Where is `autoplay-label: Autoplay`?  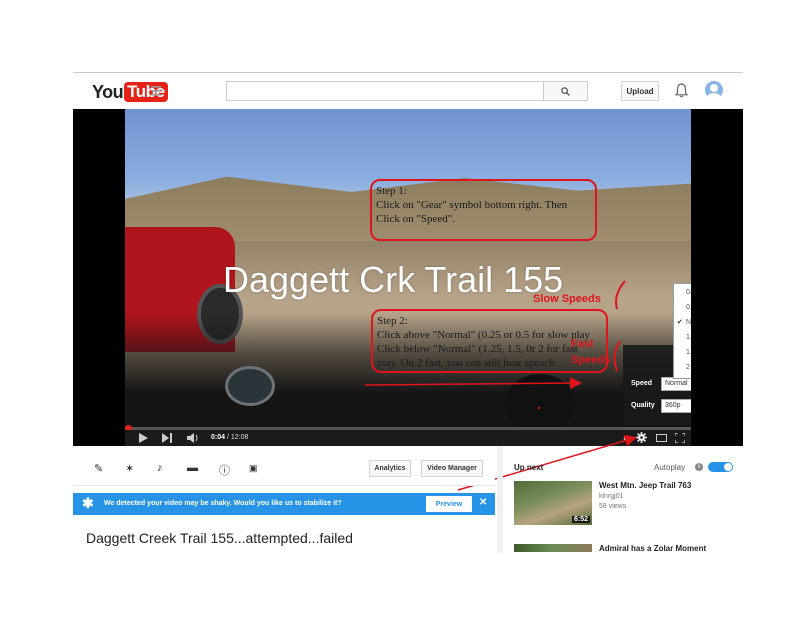
autoplay-label: Autoplay is located at coordinates (670, 467).